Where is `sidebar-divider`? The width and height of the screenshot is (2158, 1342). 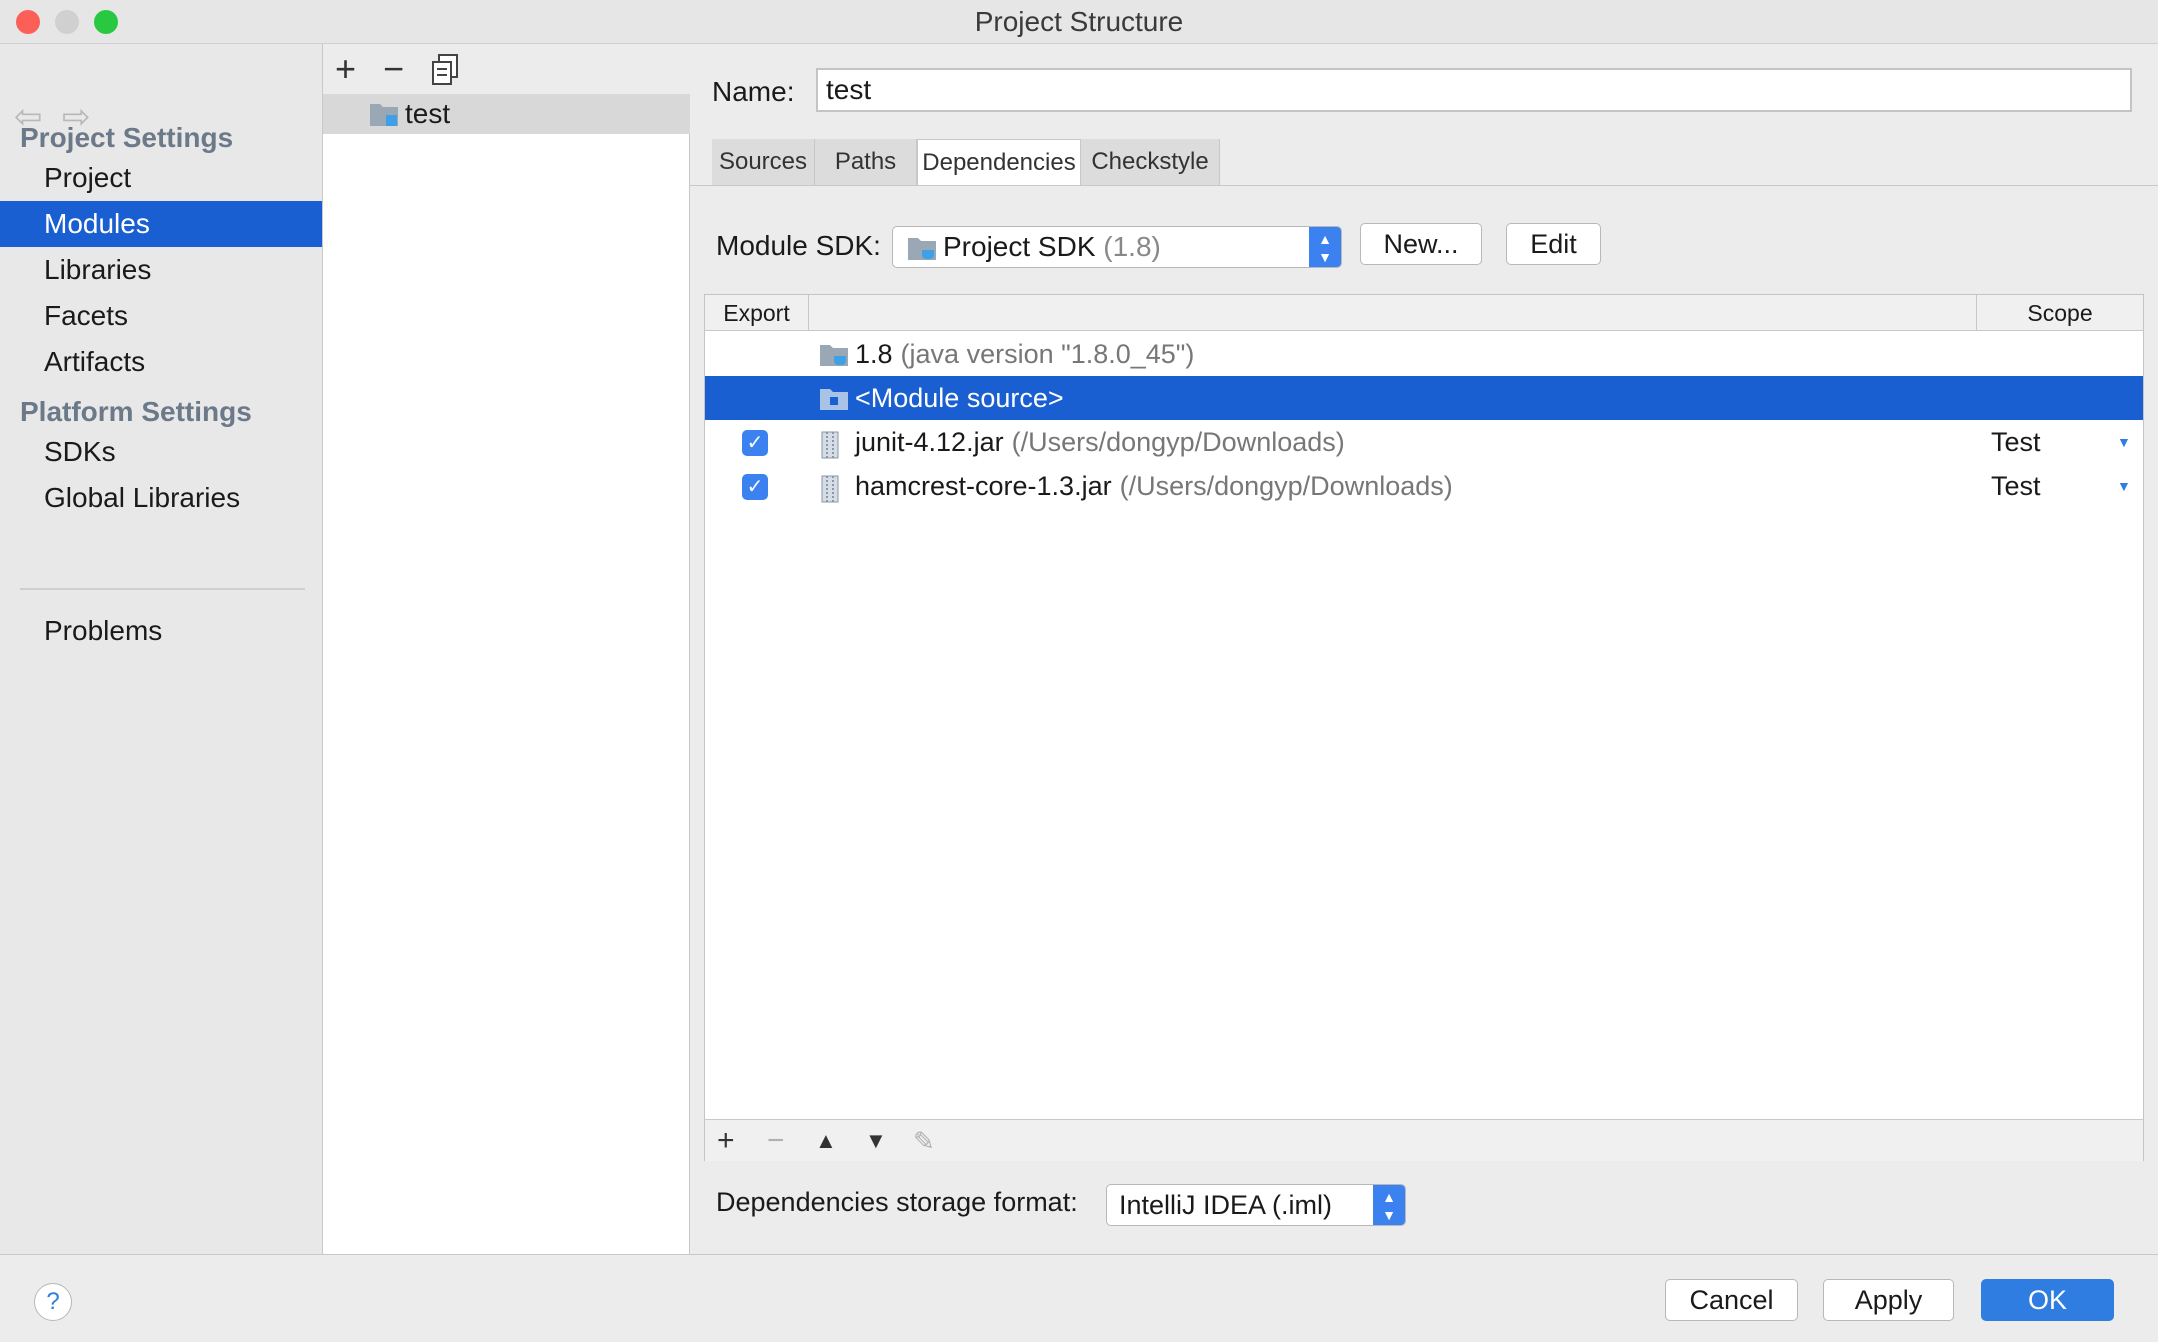 sidebar-divider is located at coordinates (162, 589).